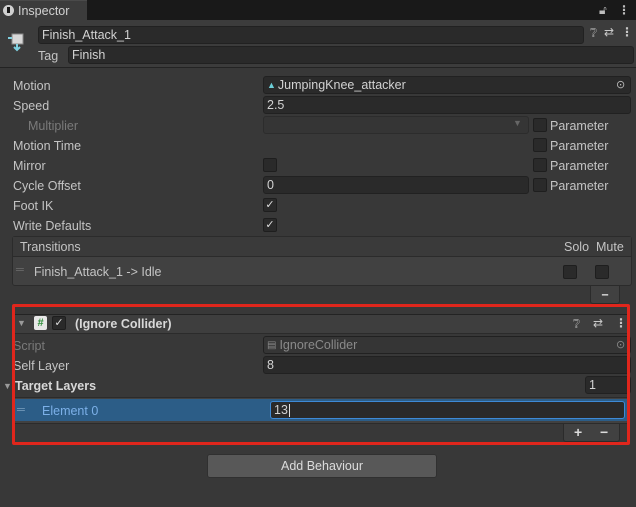 The width and height of the screenshot is (636, 507). I want to click on transition-name: Finish_Attack_1 -> Idle, so click(98, 272).